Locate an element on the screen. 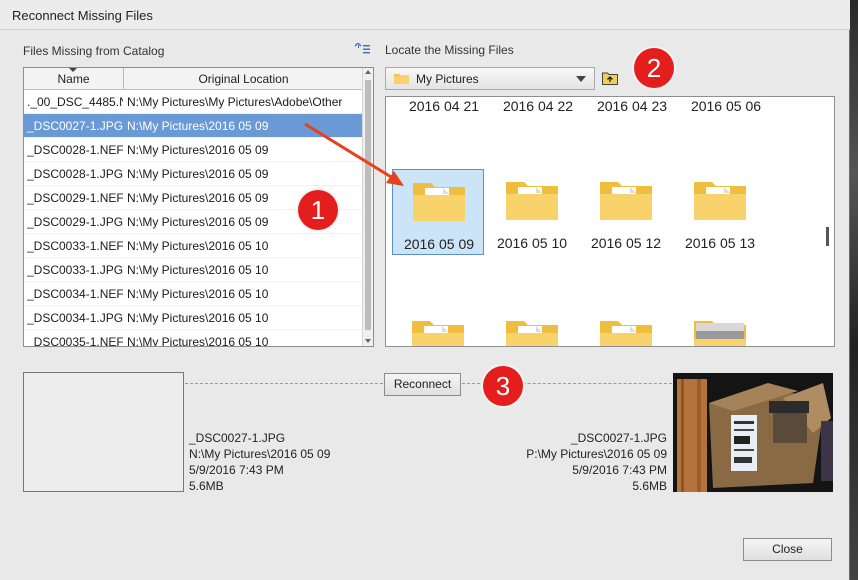  table-row: _DSC0034-1.JPG N:\My Pictures\2016 05 10 is located at coordinates (193, 318).